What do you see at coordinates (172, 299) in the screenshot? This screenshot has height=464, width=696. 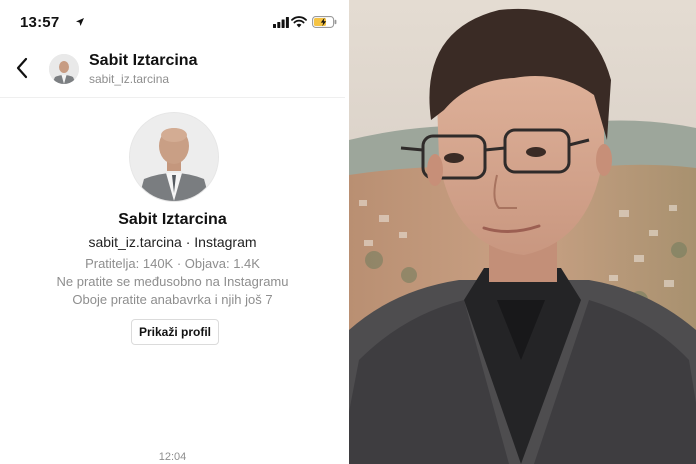 I see `profile-mutual-followers: Oboje pratite anabavrka i njih još 7` at bounding box center [172, 299].